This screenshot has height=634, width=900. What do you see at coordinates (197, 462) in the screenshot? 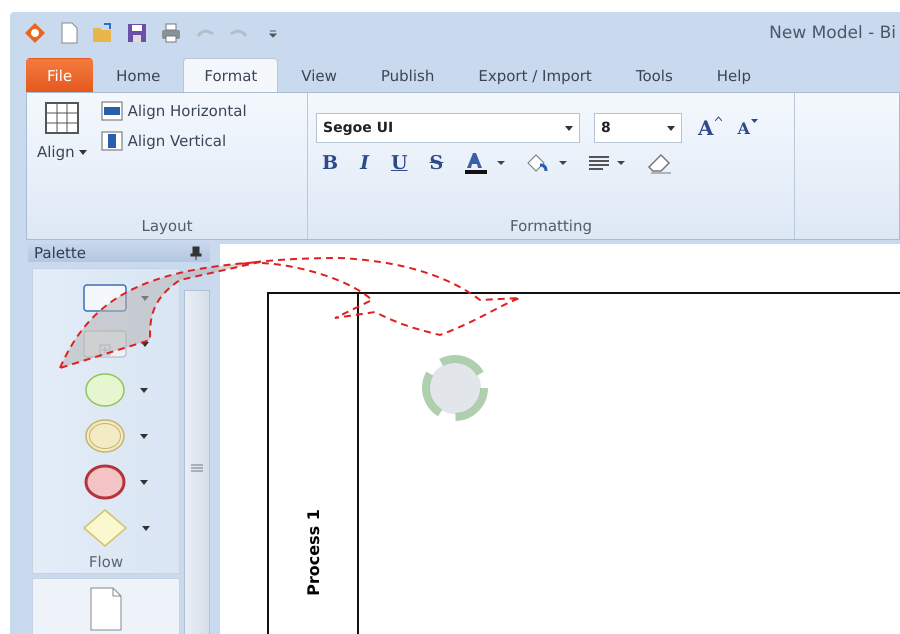
I see `scrollbar` at bounding box center [197, 462].